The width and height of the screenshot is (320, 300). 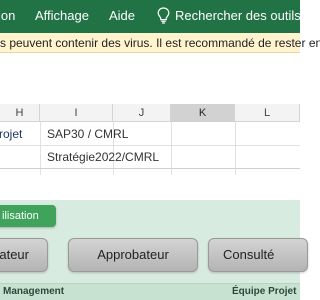 I want to click on menu-help: Aide, so click(x=122, y=15).